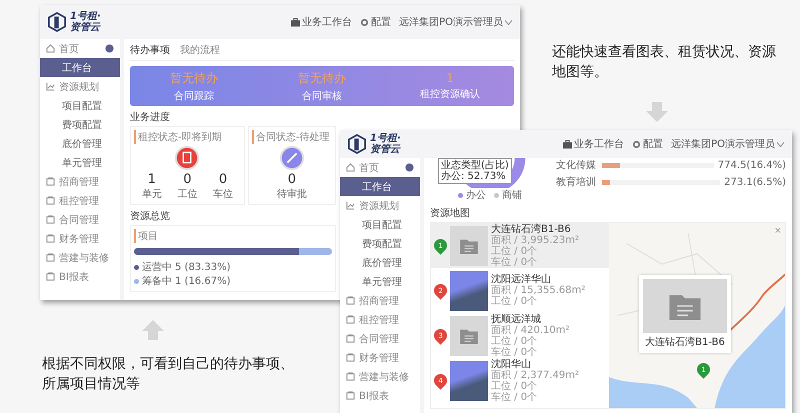  What do you see at coordinates (194, 96) in the screenshot?
I see `todo-label: 合同跟踪` at bounding box center [194, 96].